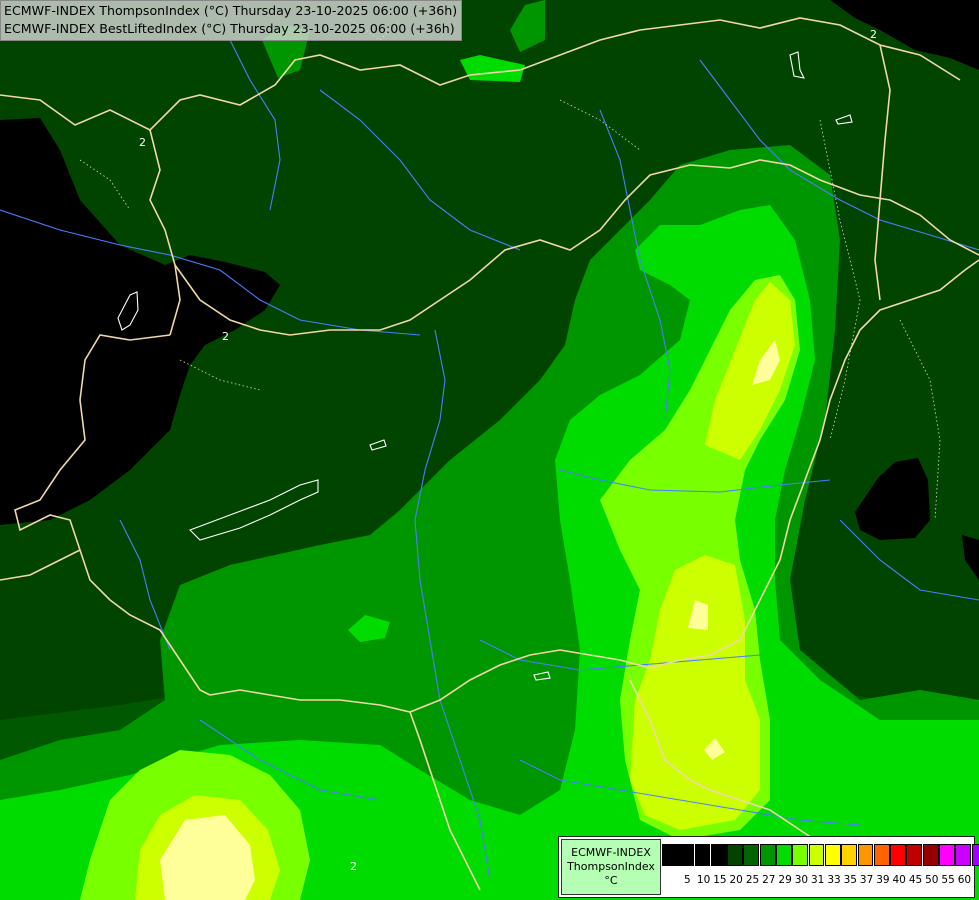 This screenshot has width=979, height=900. I want to click on legend-tick-label: 31, so click(818, 880).